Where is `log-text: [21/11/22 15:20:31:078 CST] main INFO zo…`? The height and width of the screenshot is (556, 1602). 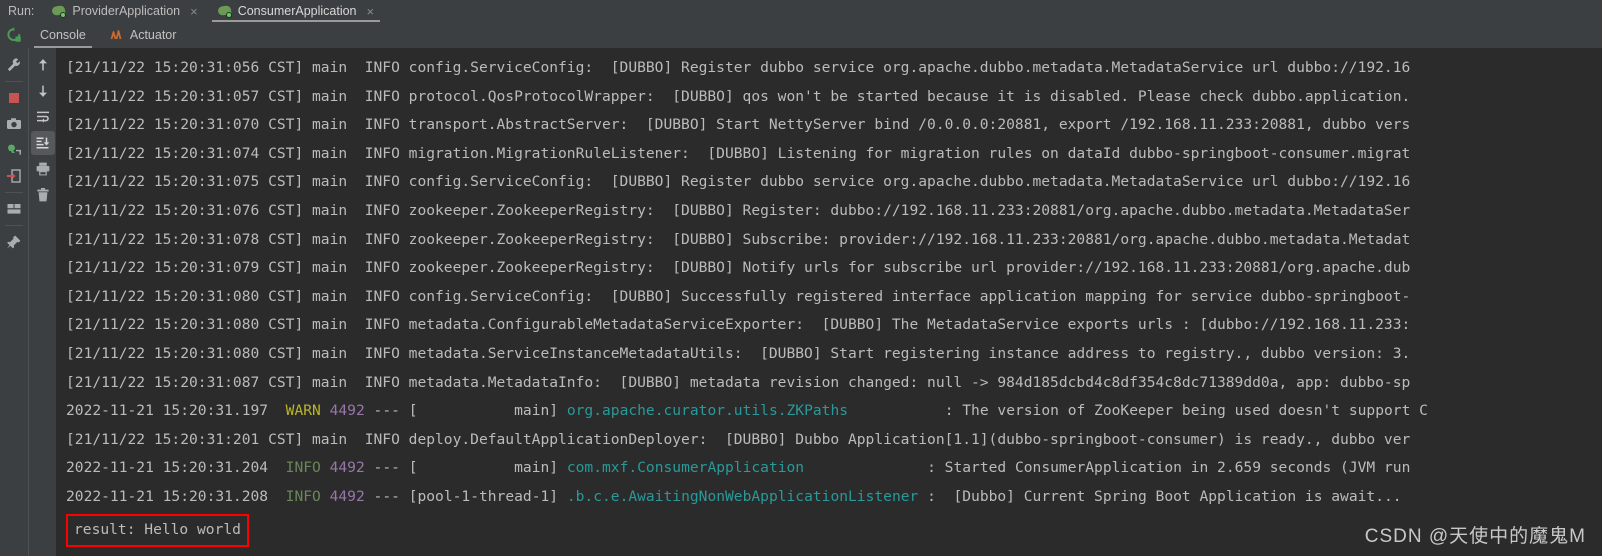
log-text: [21/11/22 15:20:31:078 CST] main INFO zo… is located at coordinates (738, 239).